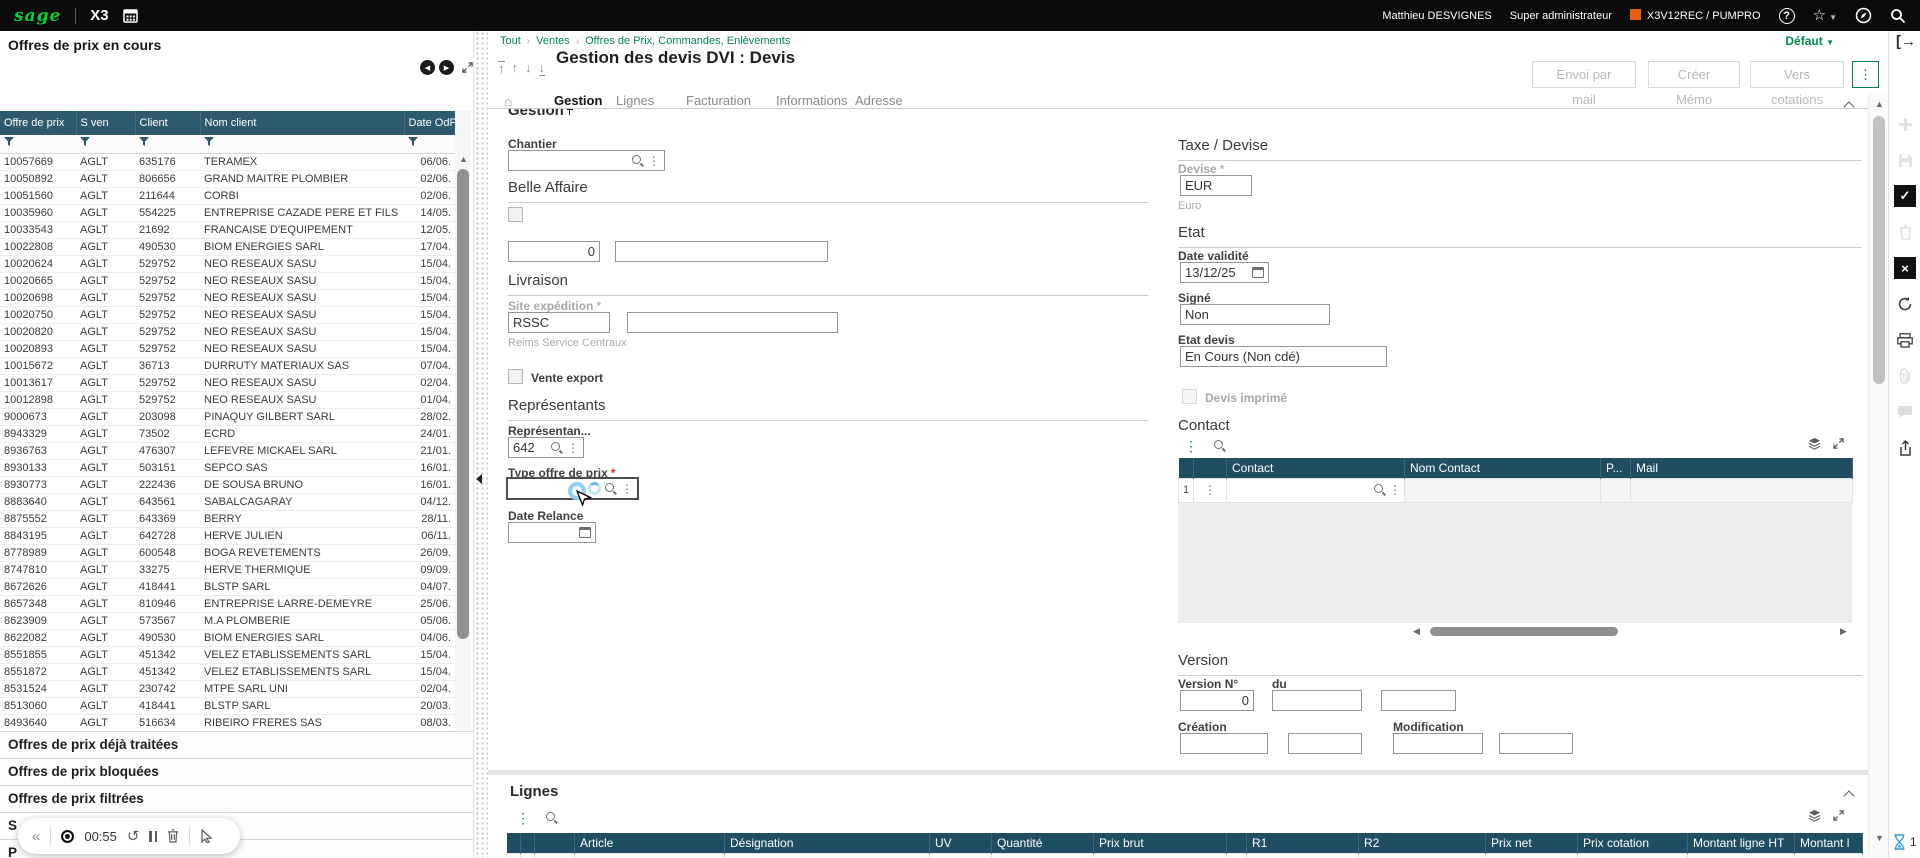 This screenshot has width=1920, height=858. Describe the element at coordinates (479, 479) in the screenshot. I see `collapse-panel-icon` at that location.